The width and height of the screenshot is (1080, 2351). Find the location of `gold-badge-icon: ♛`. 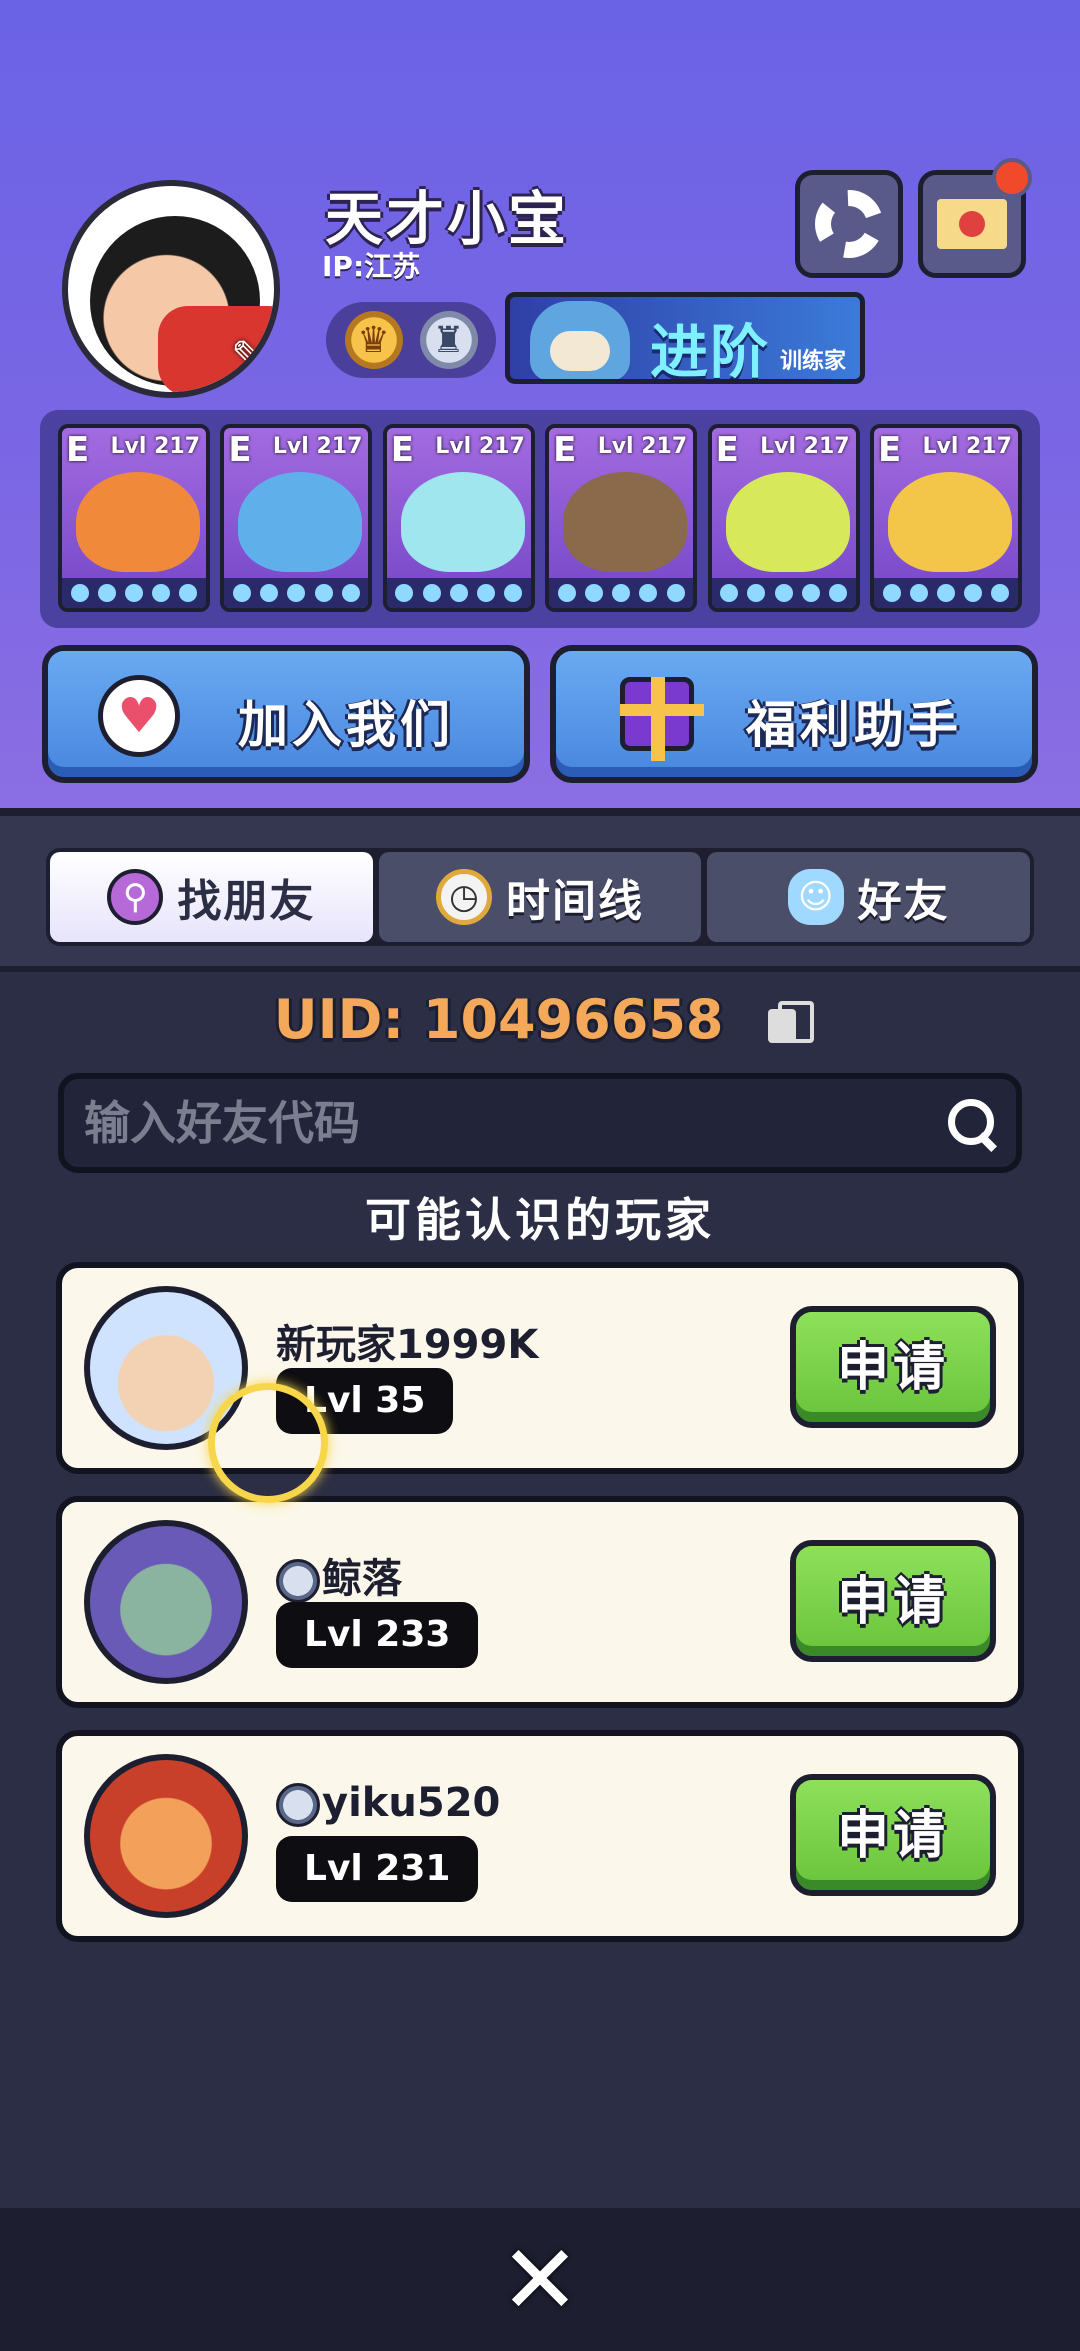

gold-badge-icon: ♛ is located at coordinates (373, 340).